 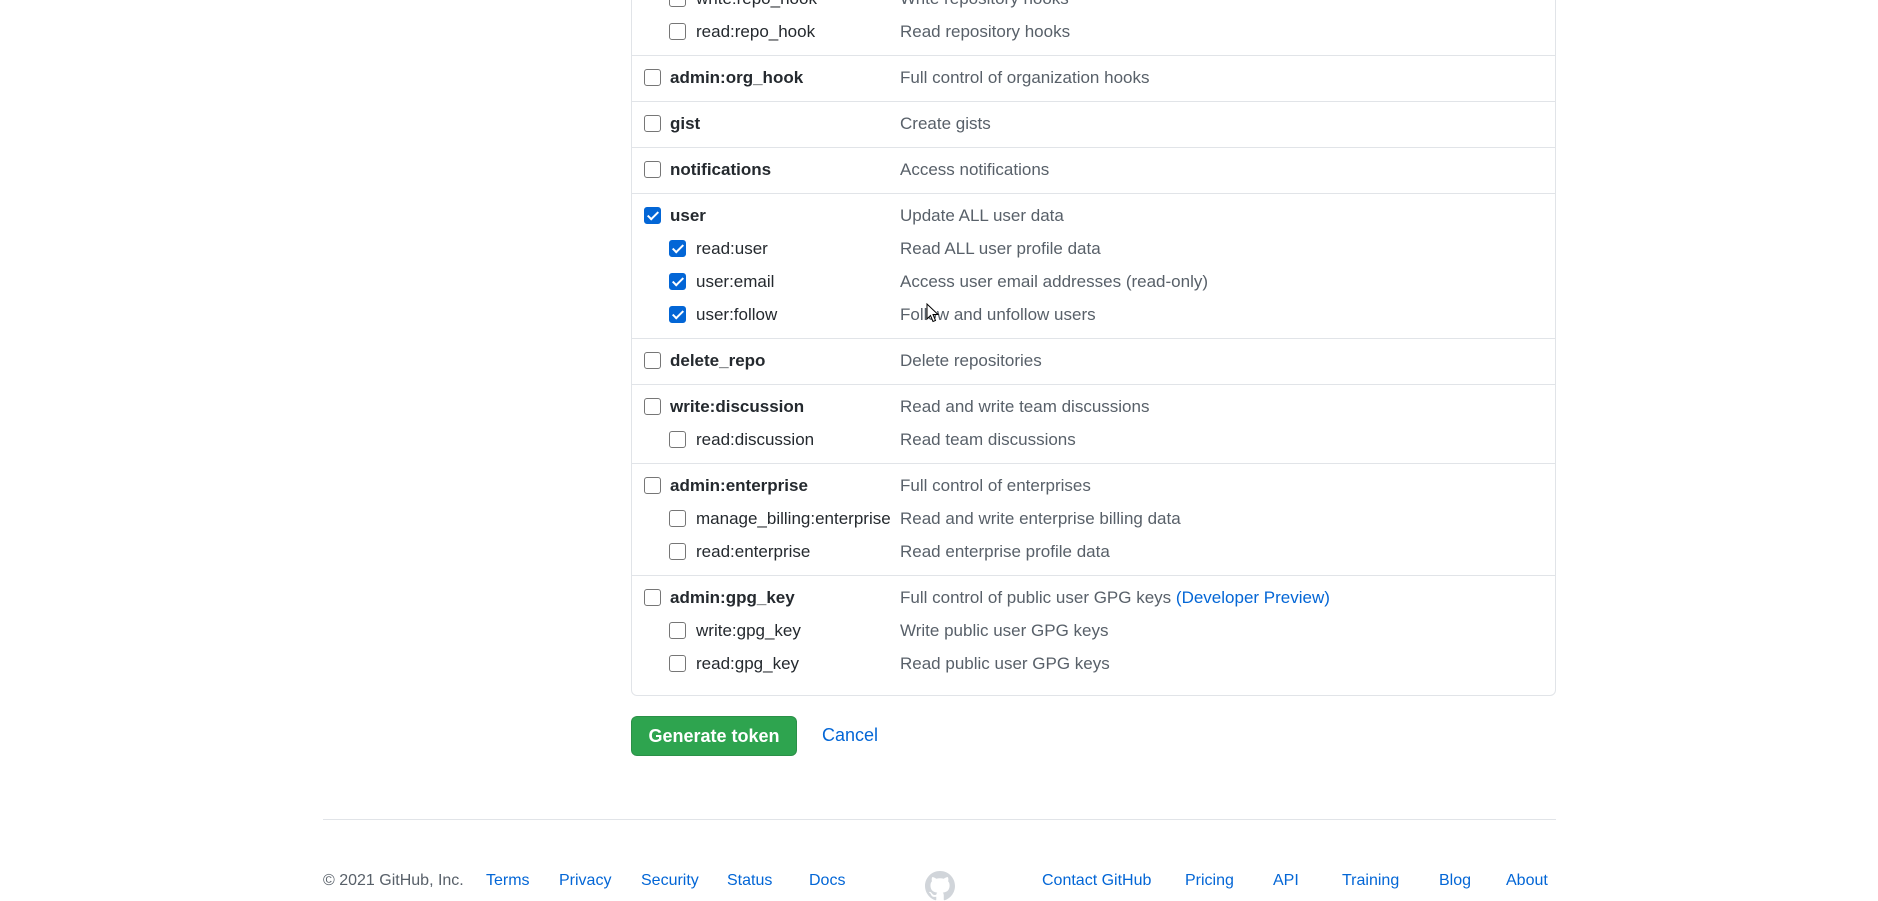 I want to click on scope-group: notifications Access notifications, so click(x=1093, y=171).